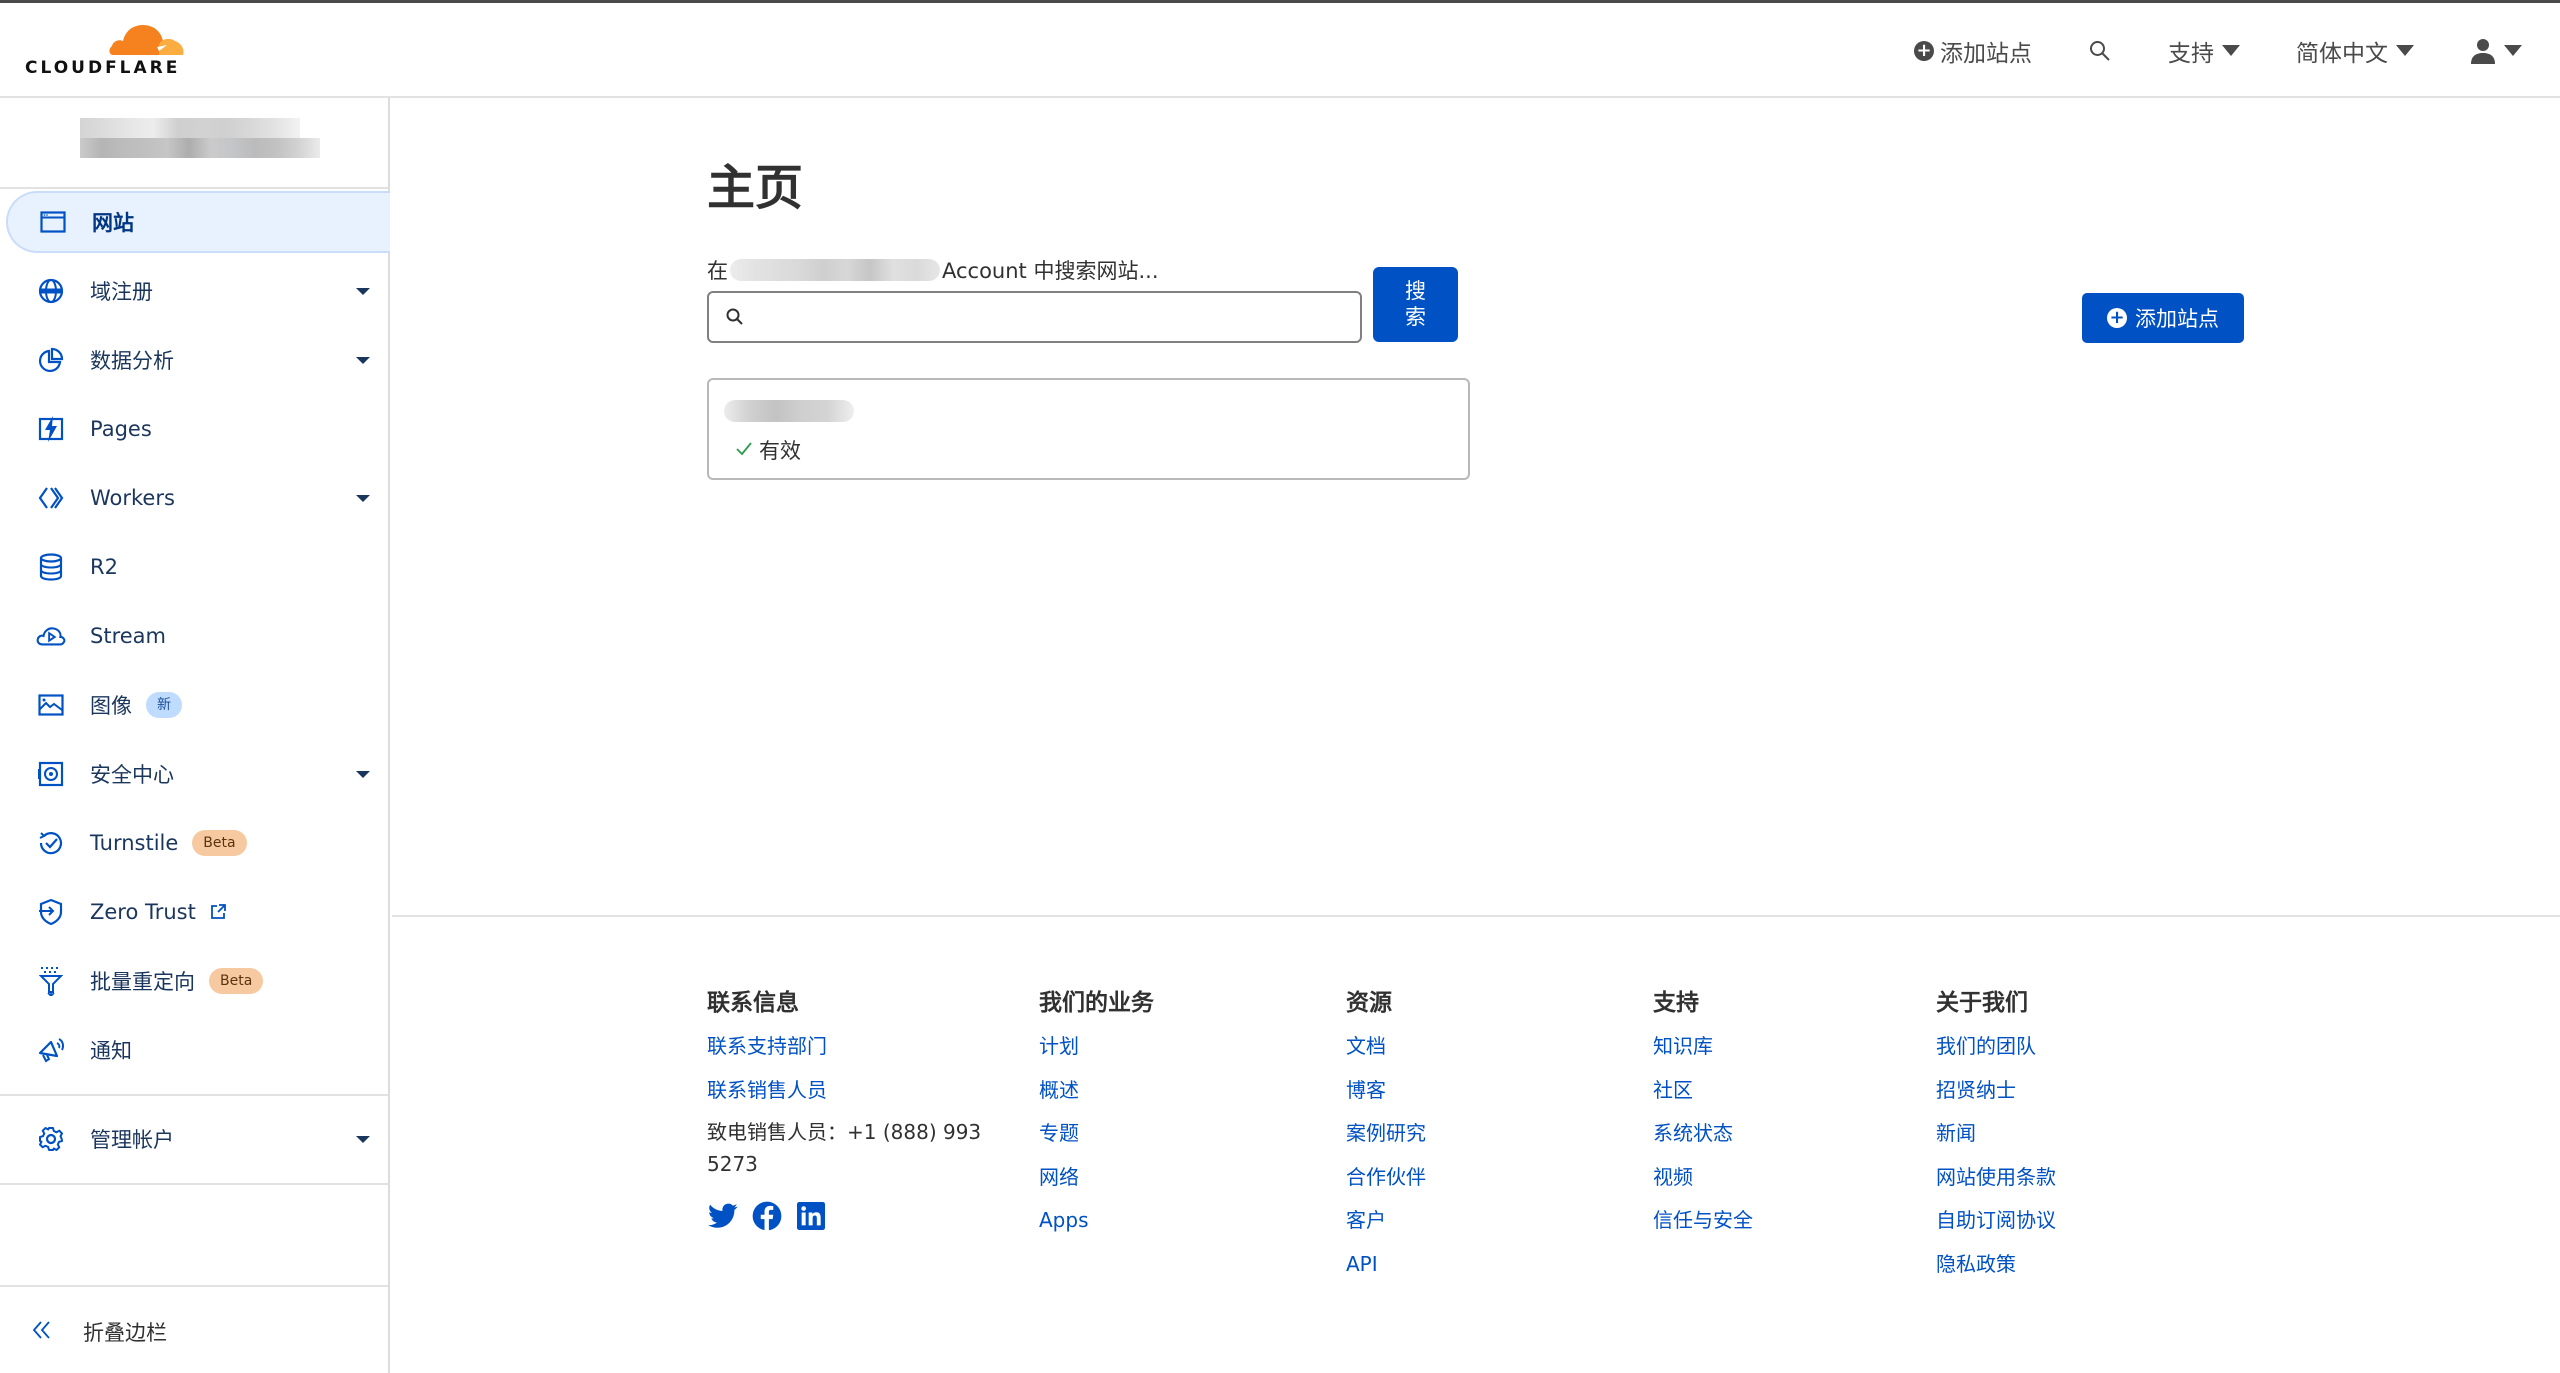  What do you see at coordinates (198, 222) in the screenshot?
I see `sidebar-item-websites: 网站` at bounding box center [198, 222].